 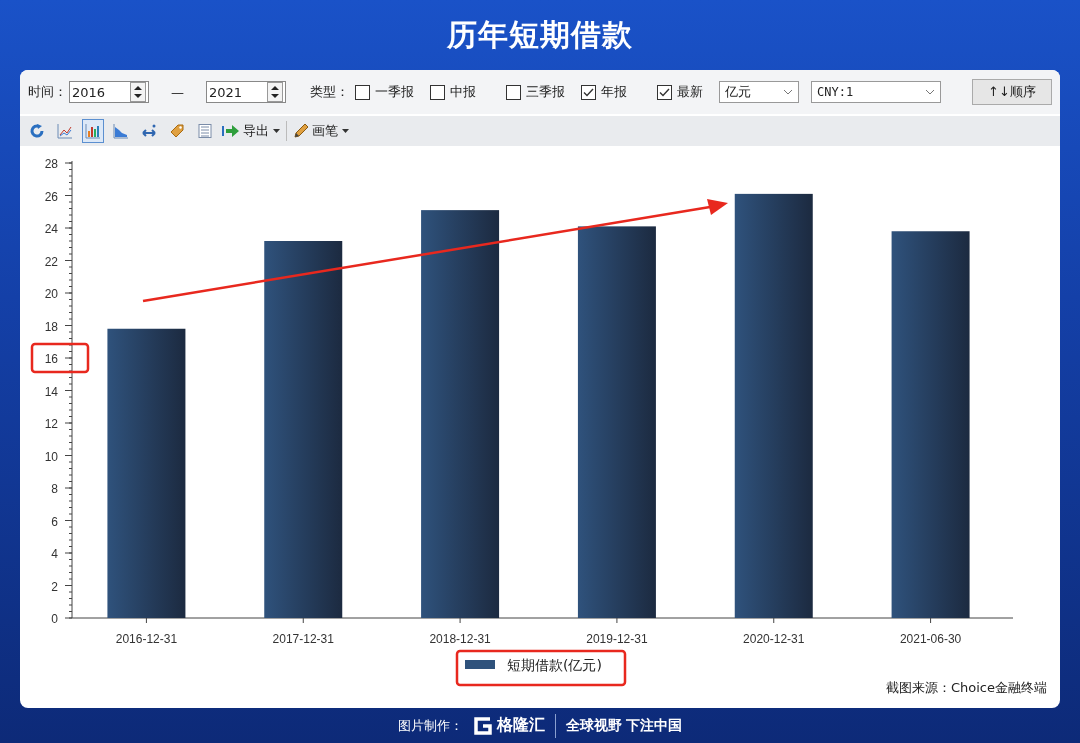 What do you see at coordinates (51, 359) in the screenshot?
I see `y-axis-label: 16` at bounding box center [51, 359].